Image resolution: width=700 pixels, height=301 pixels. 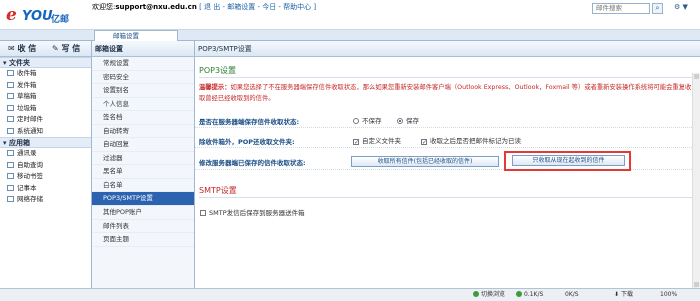 I want to click on tab-mailbox-settings: 邮箱设置, so click(x=136, y=35).